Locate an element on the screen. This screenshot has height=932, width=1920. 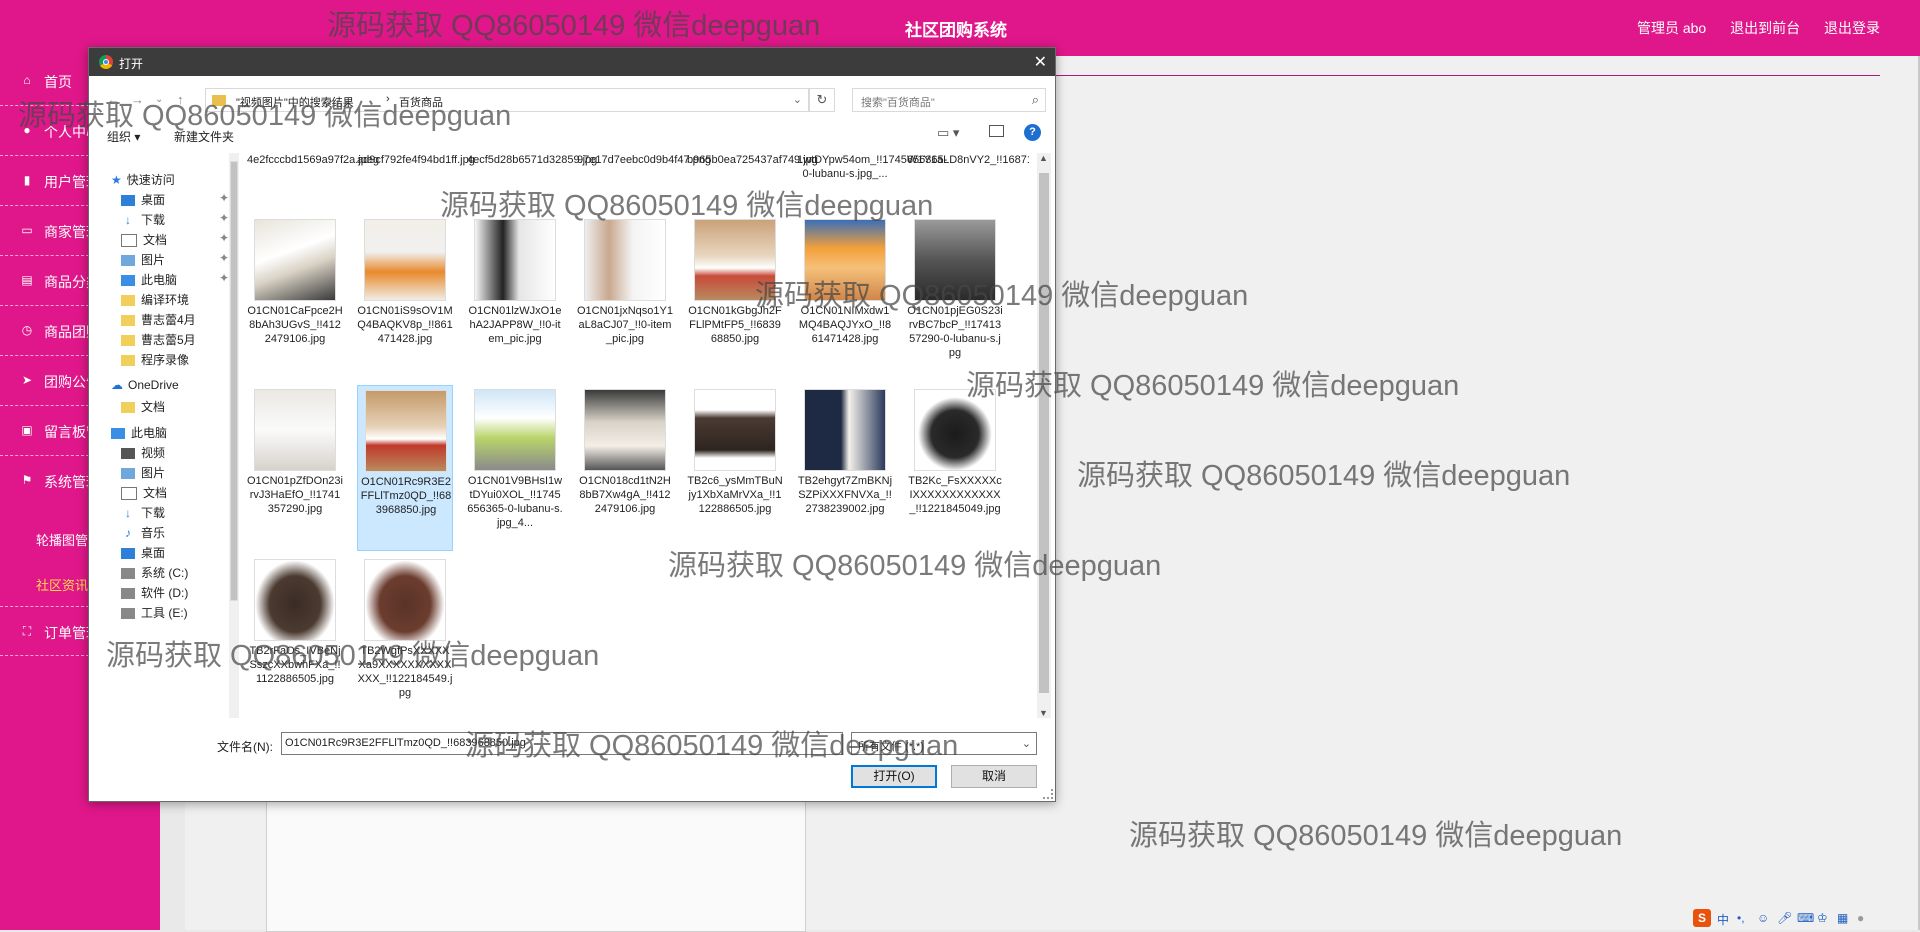
close-icon: ✕ is located at coordinates (1040, 62).